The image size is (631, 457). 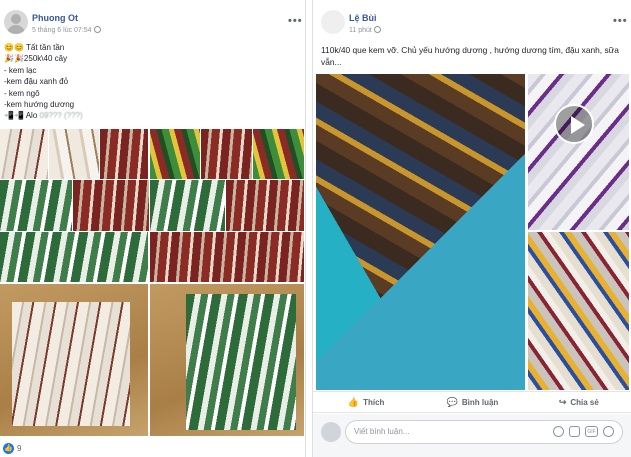 What do you see at coordinates (36, 59) in the screenshot?
I see `post-line-2: 🎉🎉250k\40 cây` at bounding box center [36, 59].